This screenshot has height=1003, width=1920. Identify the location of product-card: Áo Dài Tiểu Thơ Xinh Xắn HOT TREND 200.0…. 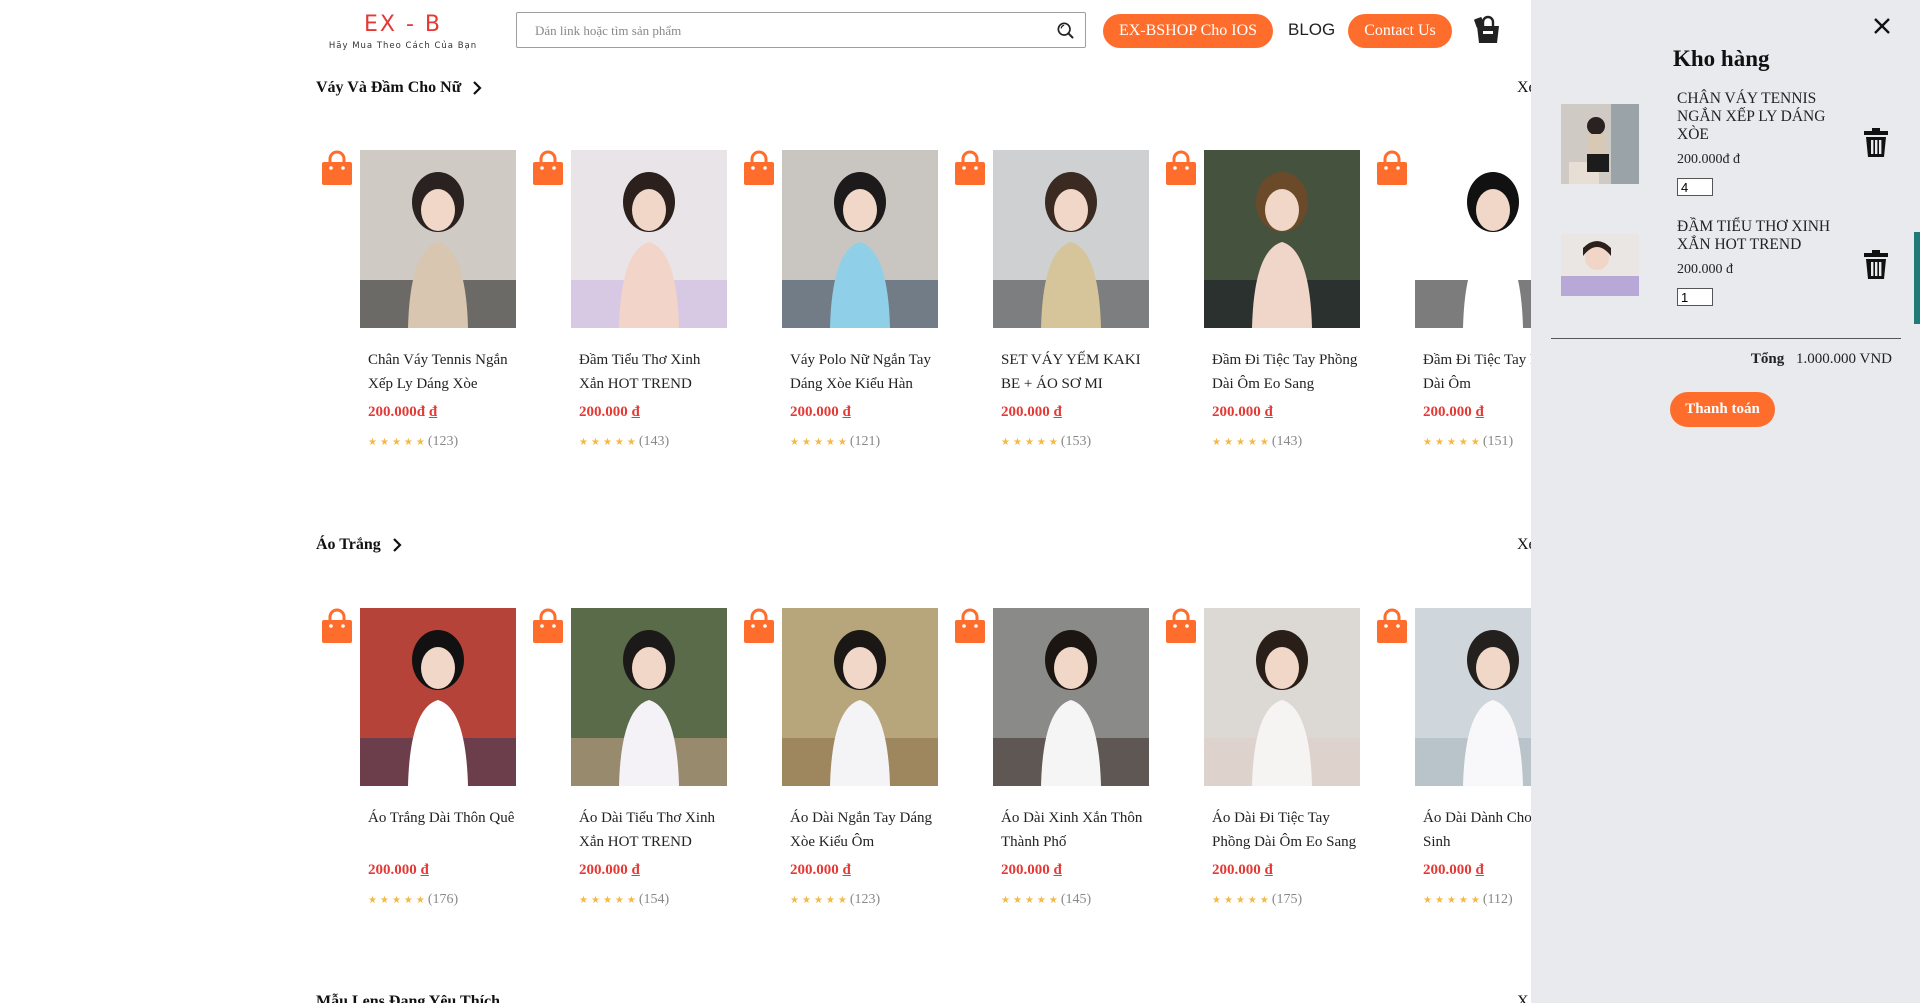
(627, 768).